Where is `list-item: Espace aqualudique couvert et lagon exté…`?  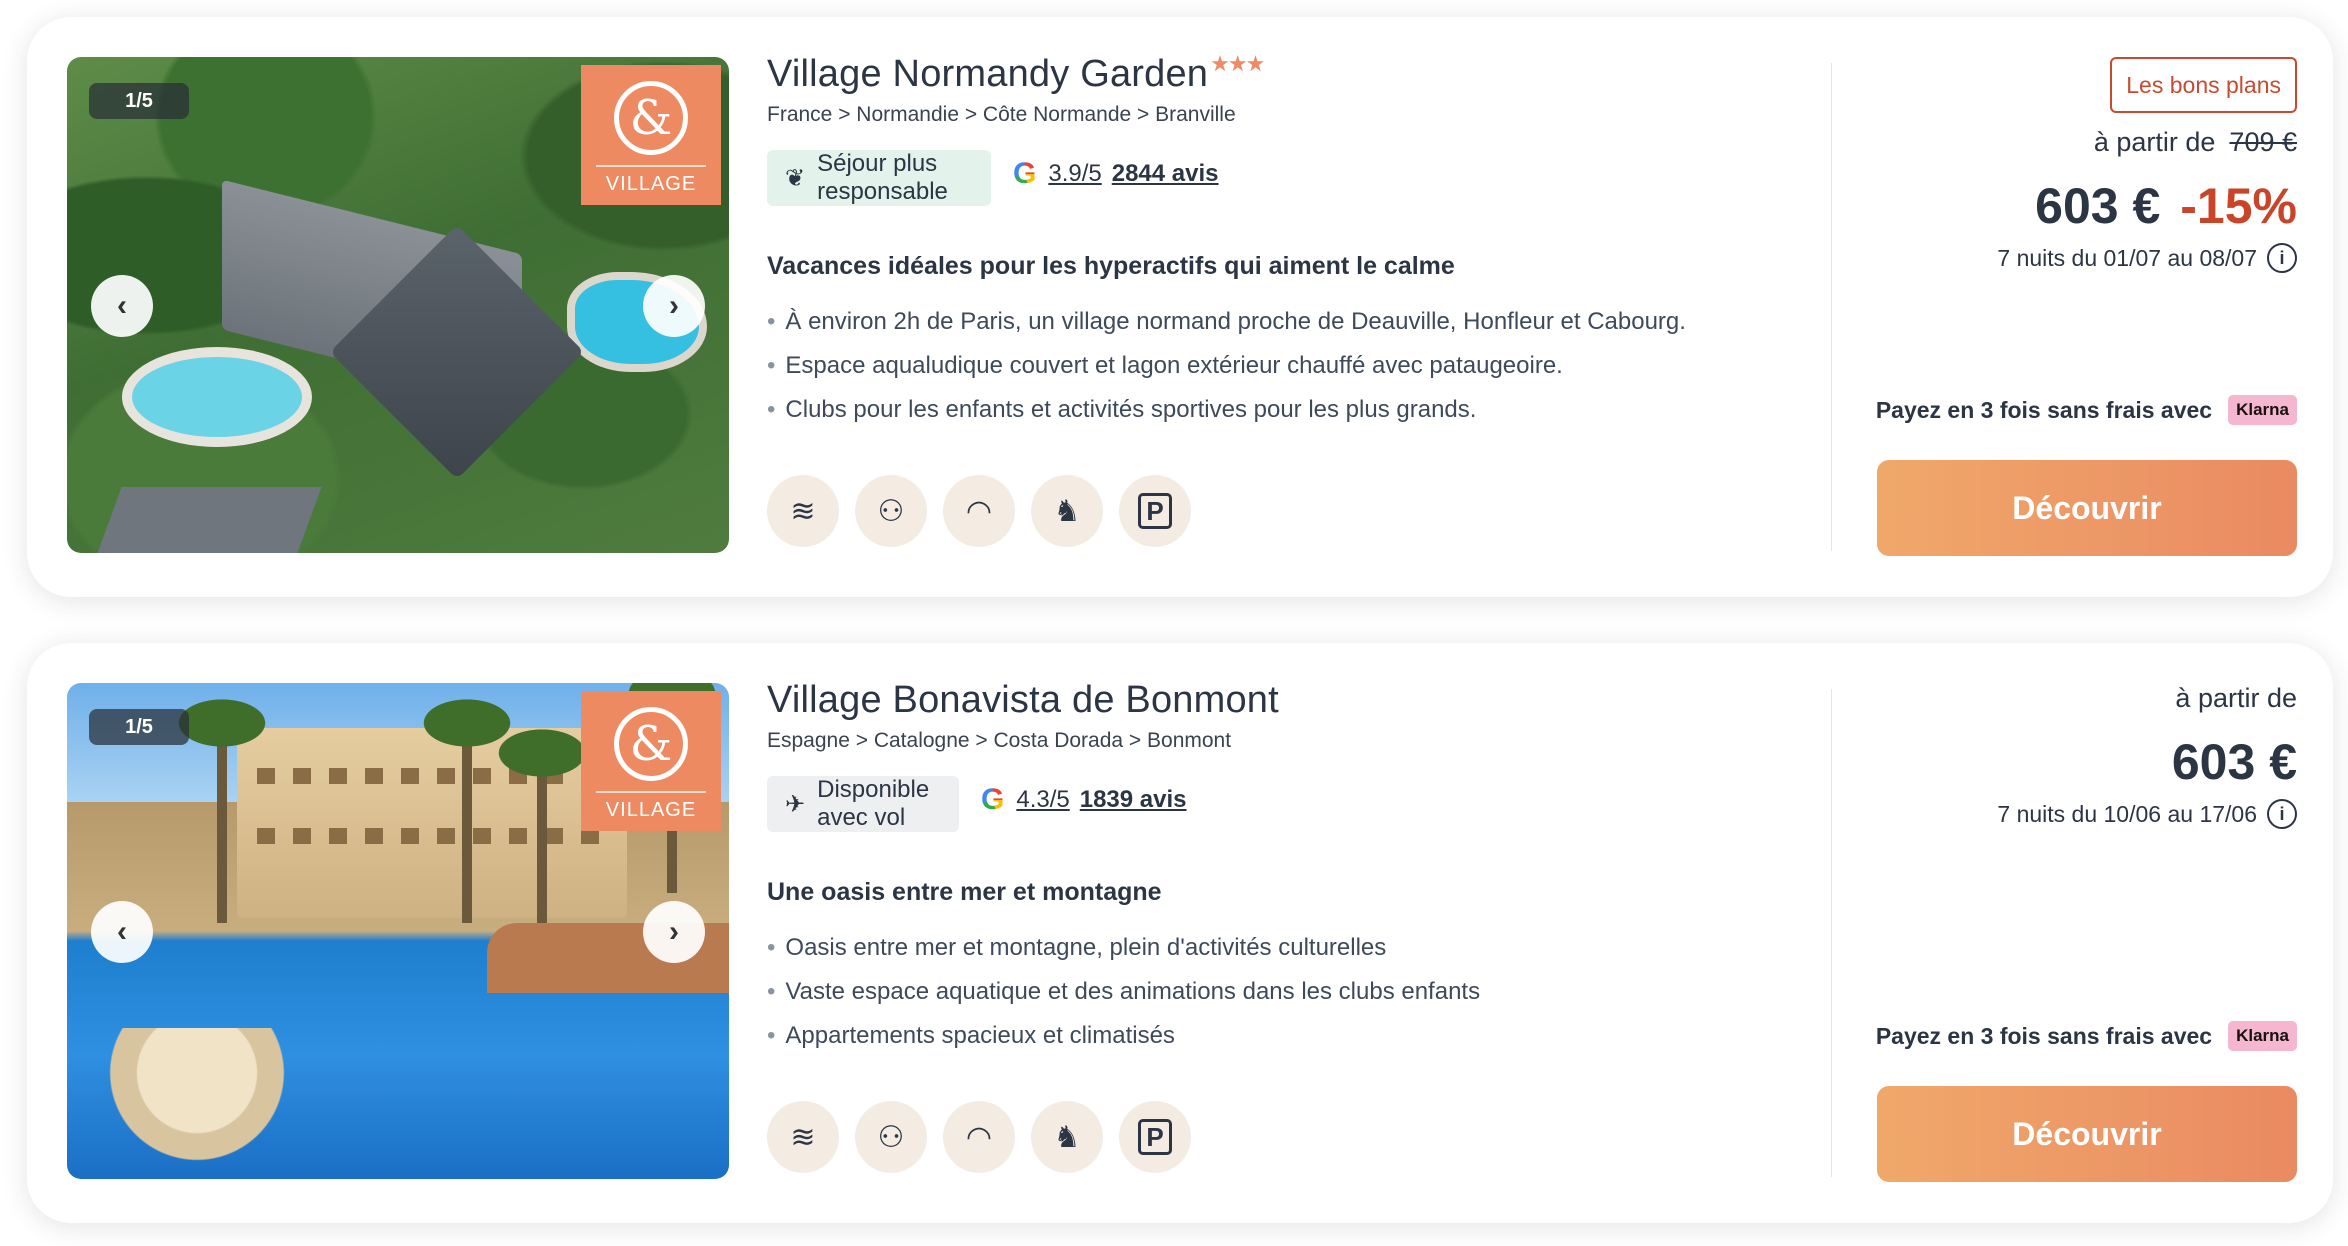 list-item: Espace aqualudique couvert et lagon exté… is located at coordinates (1226, 366).